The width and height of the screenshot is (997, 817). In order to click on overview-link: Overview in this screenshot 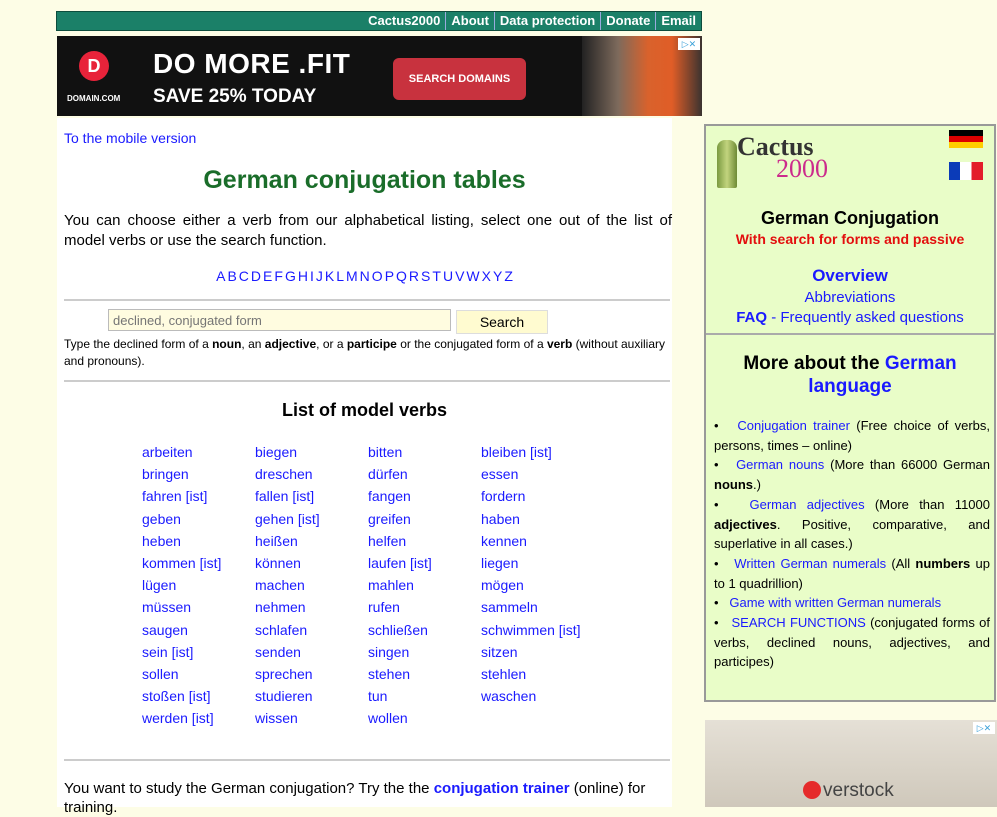, I will do `click(850, 275)`.